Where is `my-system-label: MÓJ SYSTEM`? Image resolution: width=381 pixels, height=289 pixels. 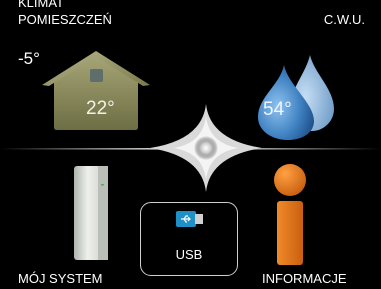
my-system-label: MÓJ SYSTEM is located at coordinates (60, 278).